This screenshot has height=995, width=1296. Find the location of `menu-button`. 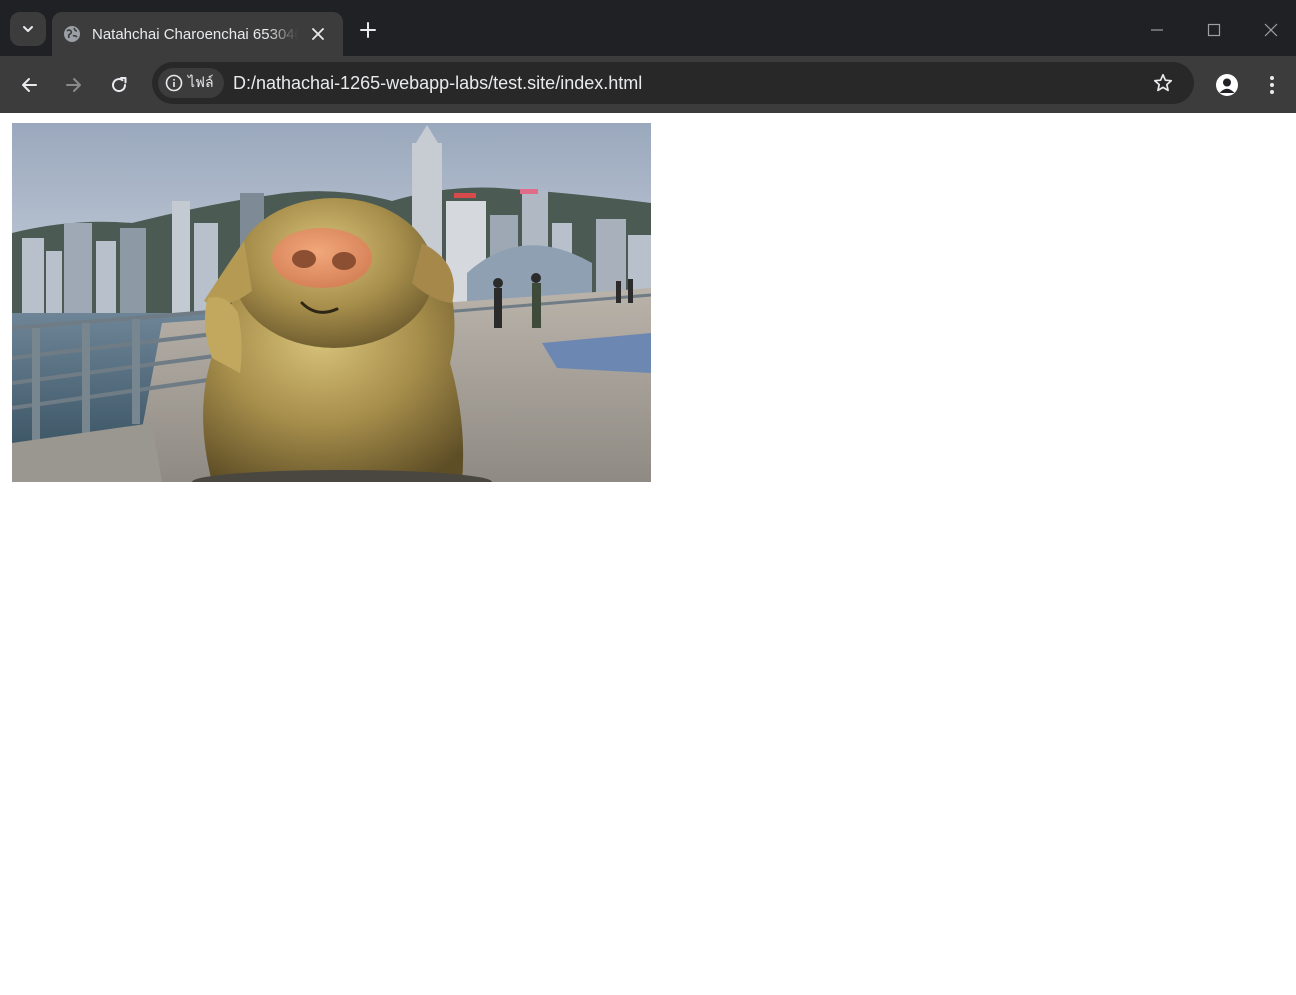

menu-button is located at coordinates (1272, 85).